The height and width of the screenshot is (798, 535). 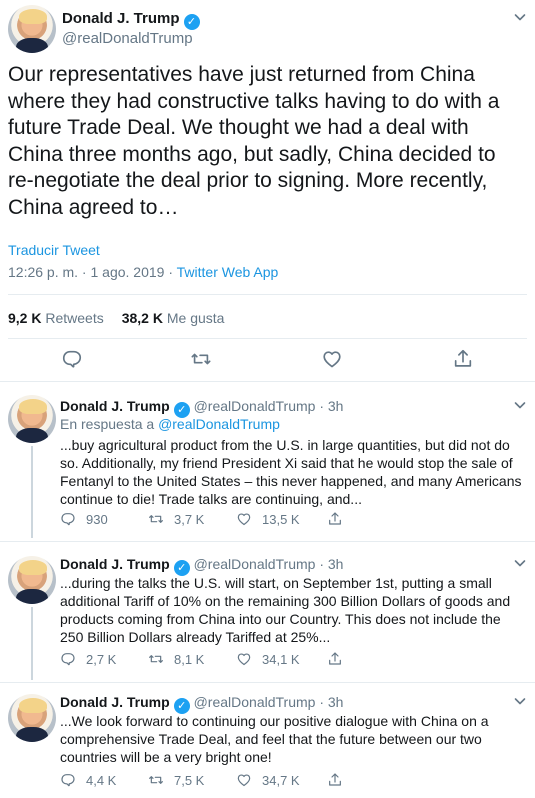 I want to click on tweet-timestamp: 12:26 p. m. · 1 ago. 2019 ·, so click(x=92, y=272).